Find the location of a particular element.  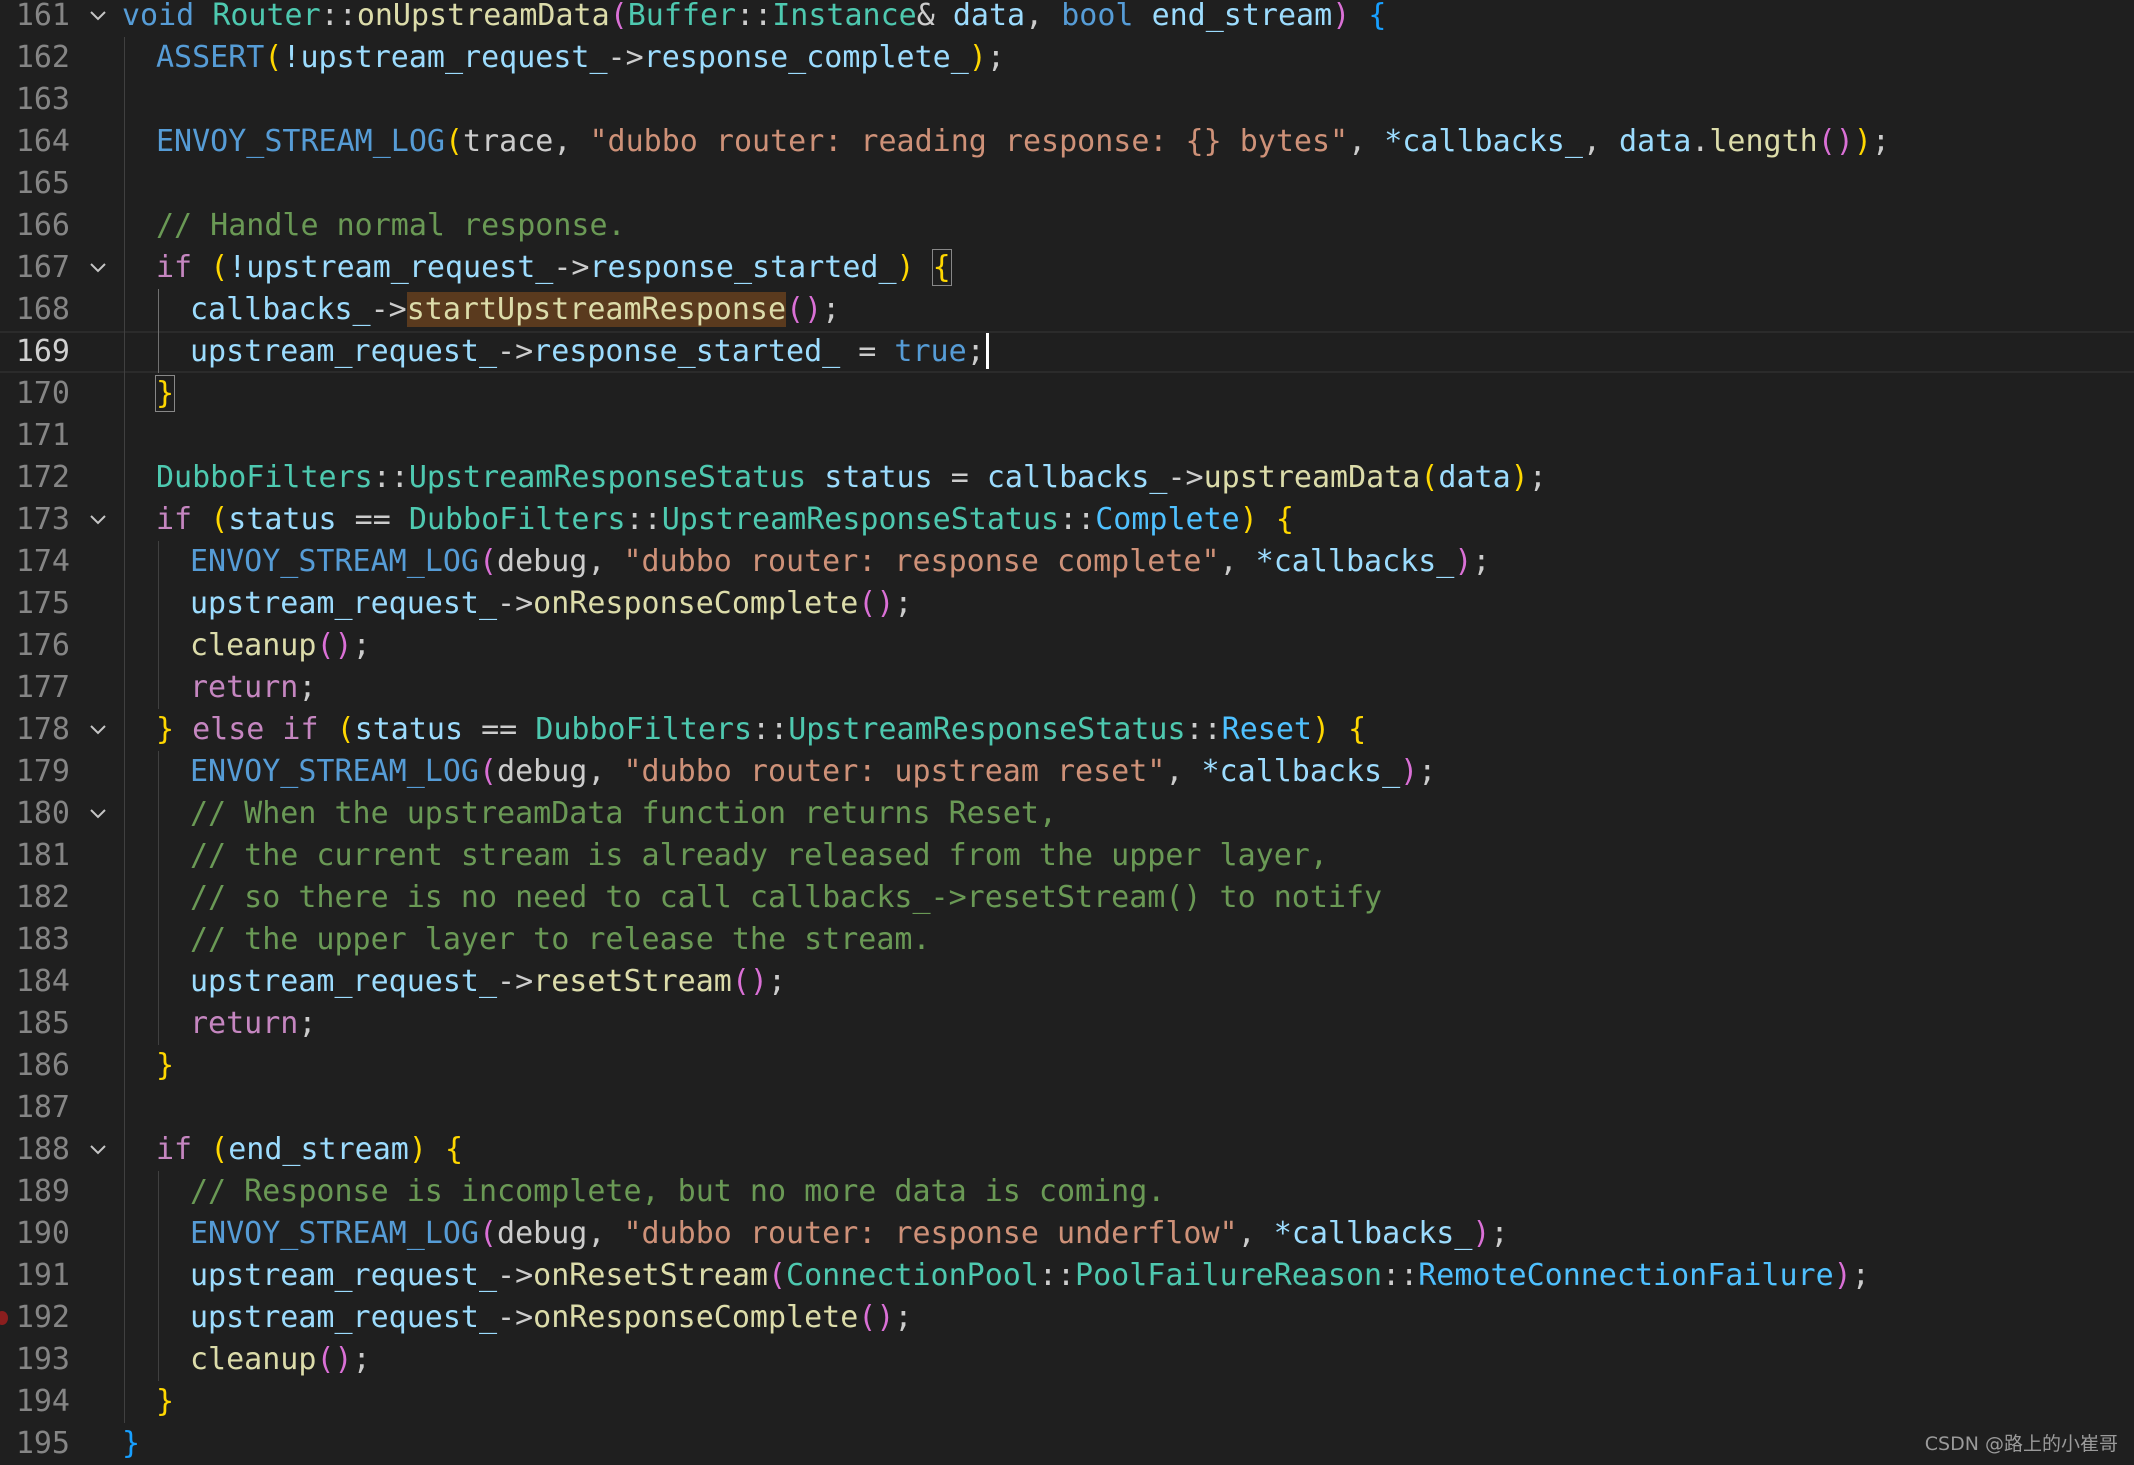

code-line: 195} is located at coordinates (1067, 1444).